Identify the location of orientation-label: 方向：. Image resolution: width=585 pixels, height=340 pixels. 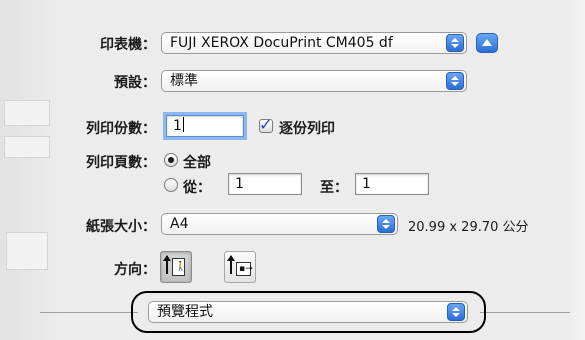
(135, 270).